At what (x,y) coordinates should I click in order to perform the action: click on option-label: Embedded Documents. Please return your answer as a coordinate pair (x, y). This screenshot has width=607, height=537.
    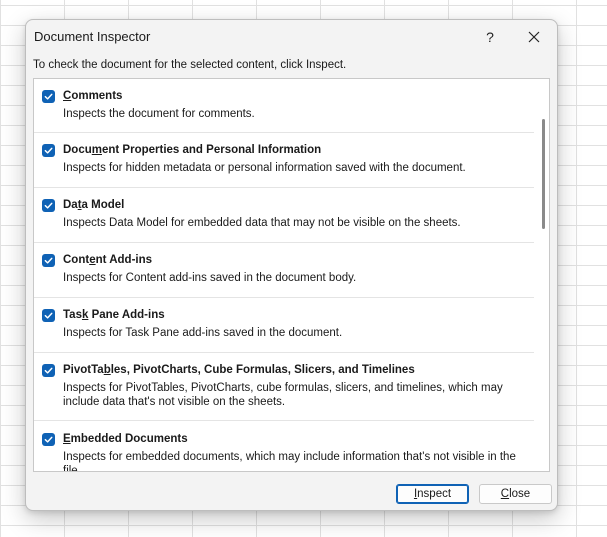
    Looking at the image, I should click on (125, 439).